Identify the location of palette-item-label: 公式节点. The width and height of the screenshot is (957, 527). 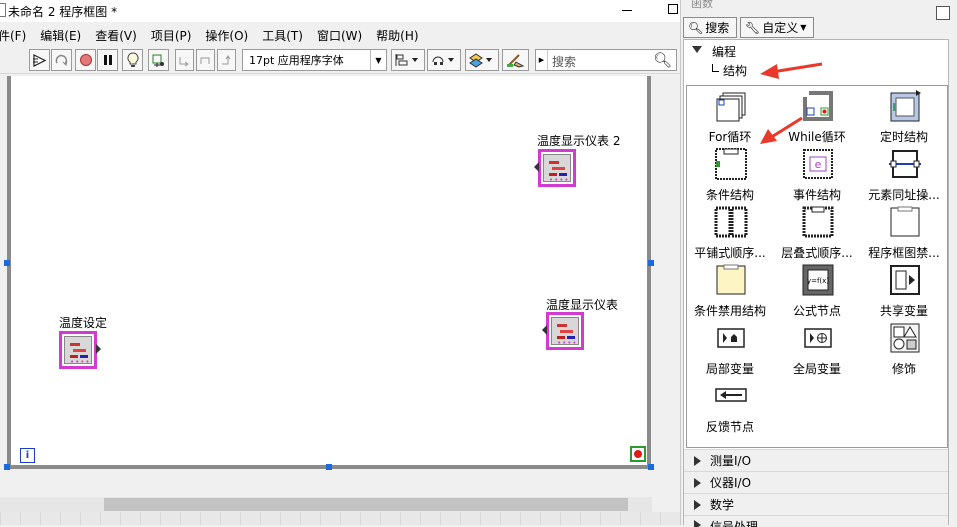
(816, 311).